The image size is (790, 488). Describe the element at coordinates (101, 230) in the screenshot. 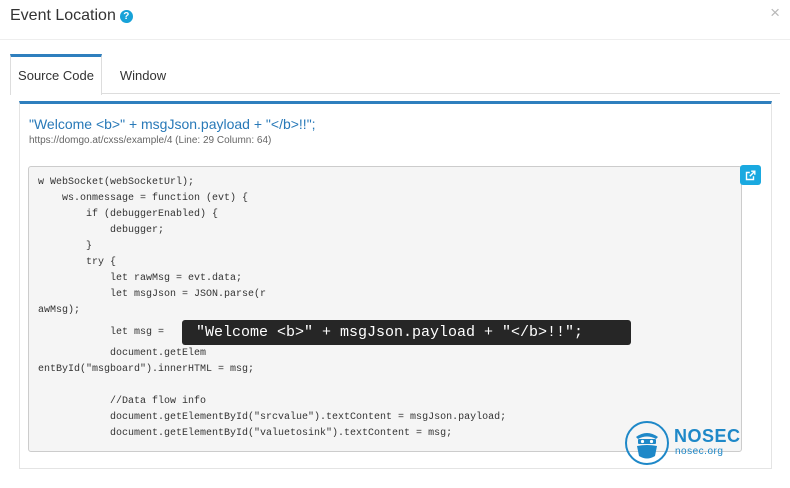

I see `code-line: debugger;` at that location.